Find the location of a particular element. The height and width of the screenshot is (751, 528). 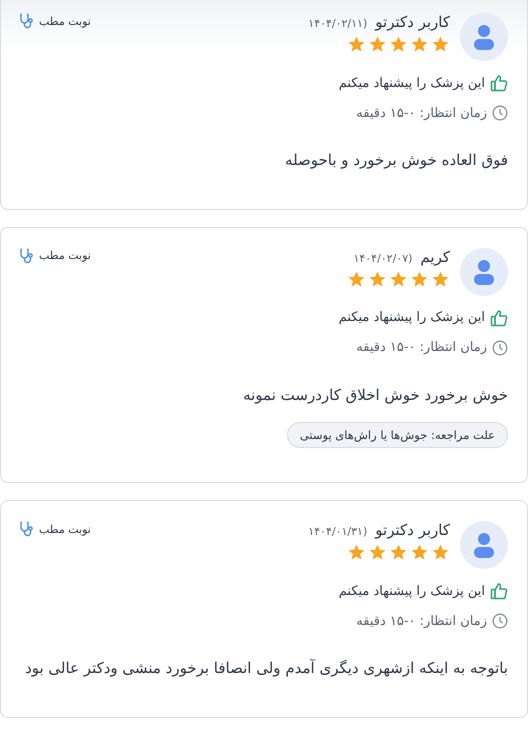

visit-reason-tag: علت مراجعه: جوش‌ها یا راش‌های پوستی is located at coordinates (397, 435).